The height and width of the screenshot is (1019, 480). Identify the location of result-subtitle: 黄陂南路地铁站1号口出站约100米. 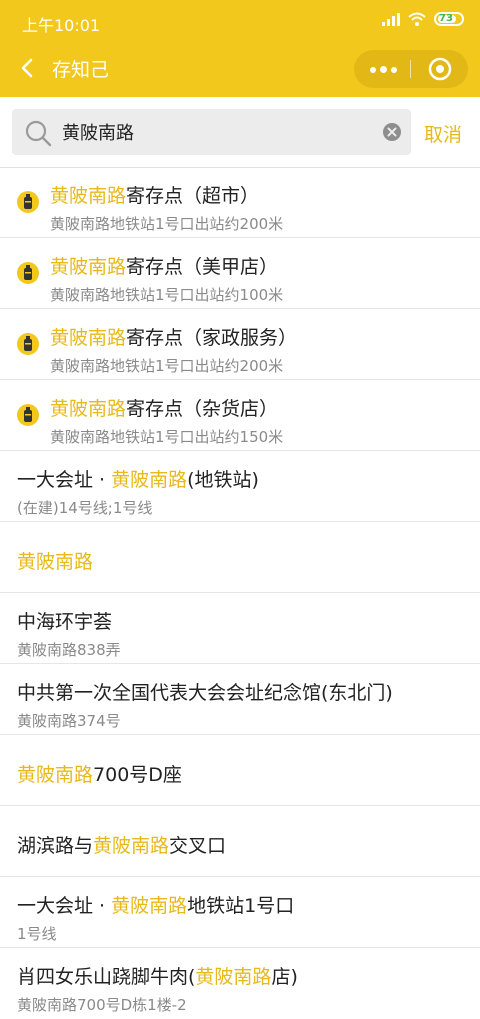
(167, 295).